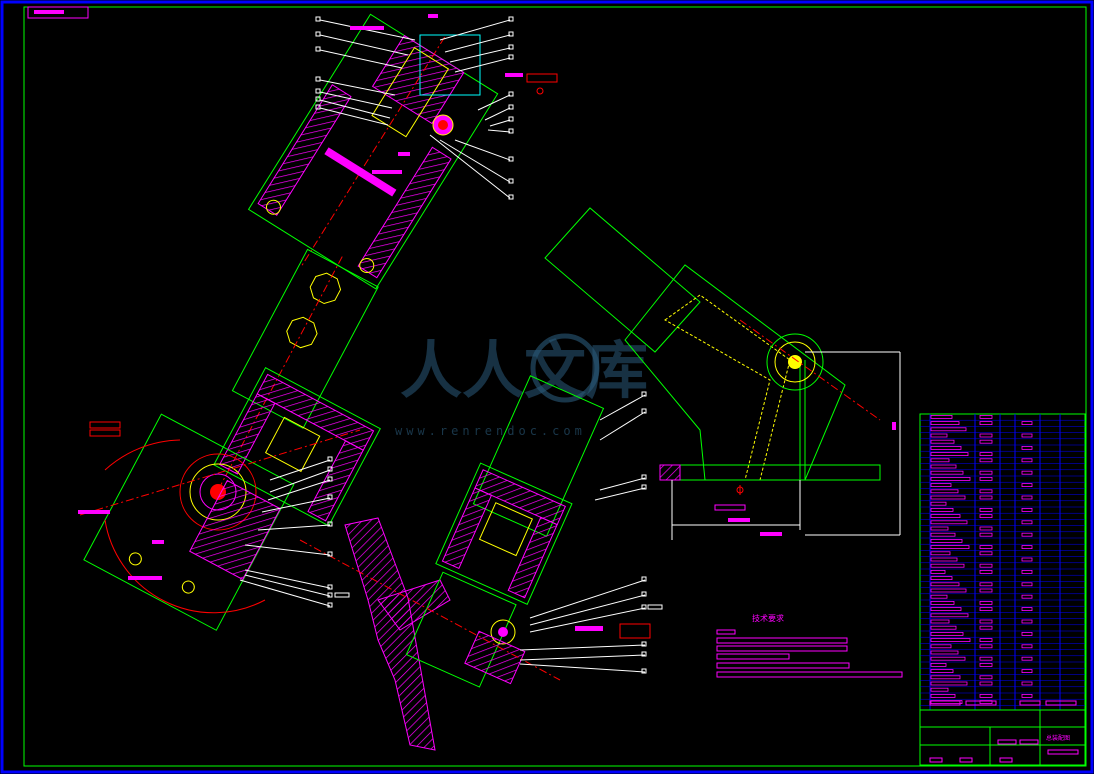  I want to click on watermark: 人人文库 www.renrendoc.com, so click(521, 385).